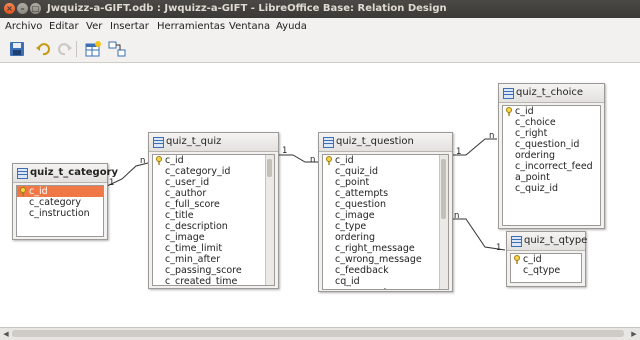 Image resolution: width=640 pixels, height=340 pixels. I want to click on field-item: c_category, so click(49, 202).